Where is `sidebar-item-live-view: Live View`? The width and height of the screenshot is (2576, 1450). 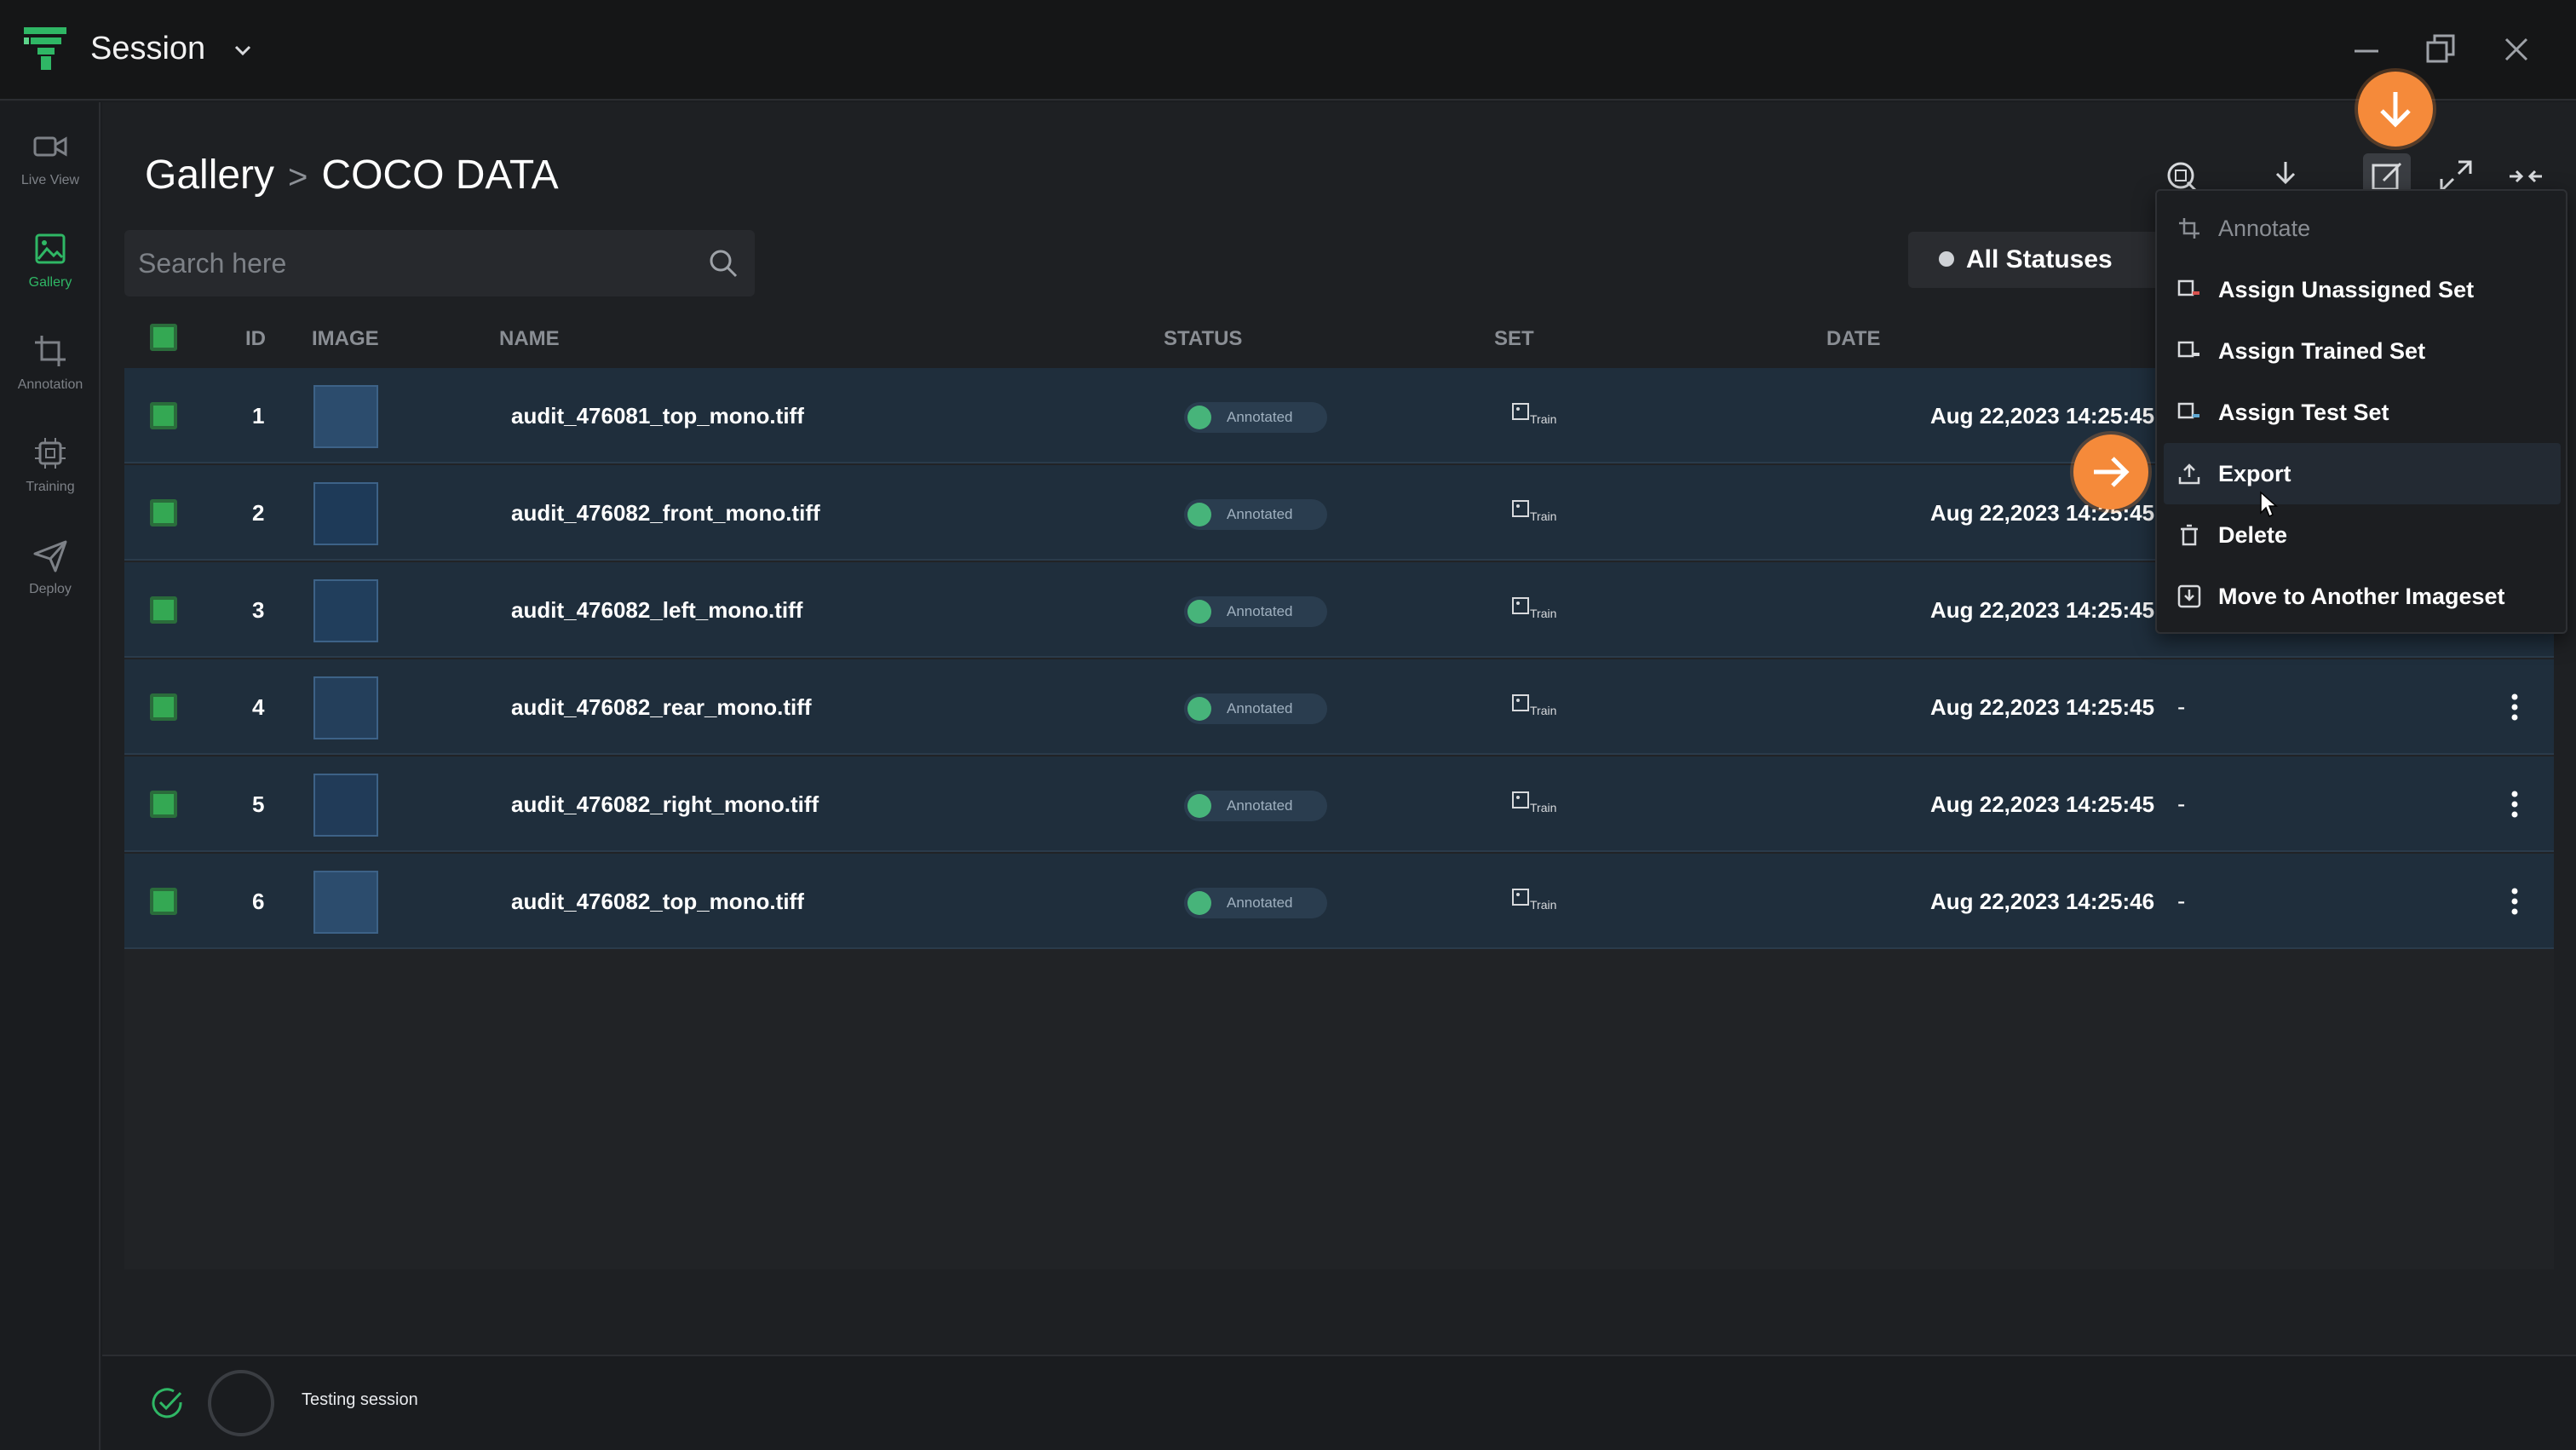 sidebar-item-live-view: Live View is located at coordinates (51, 161).